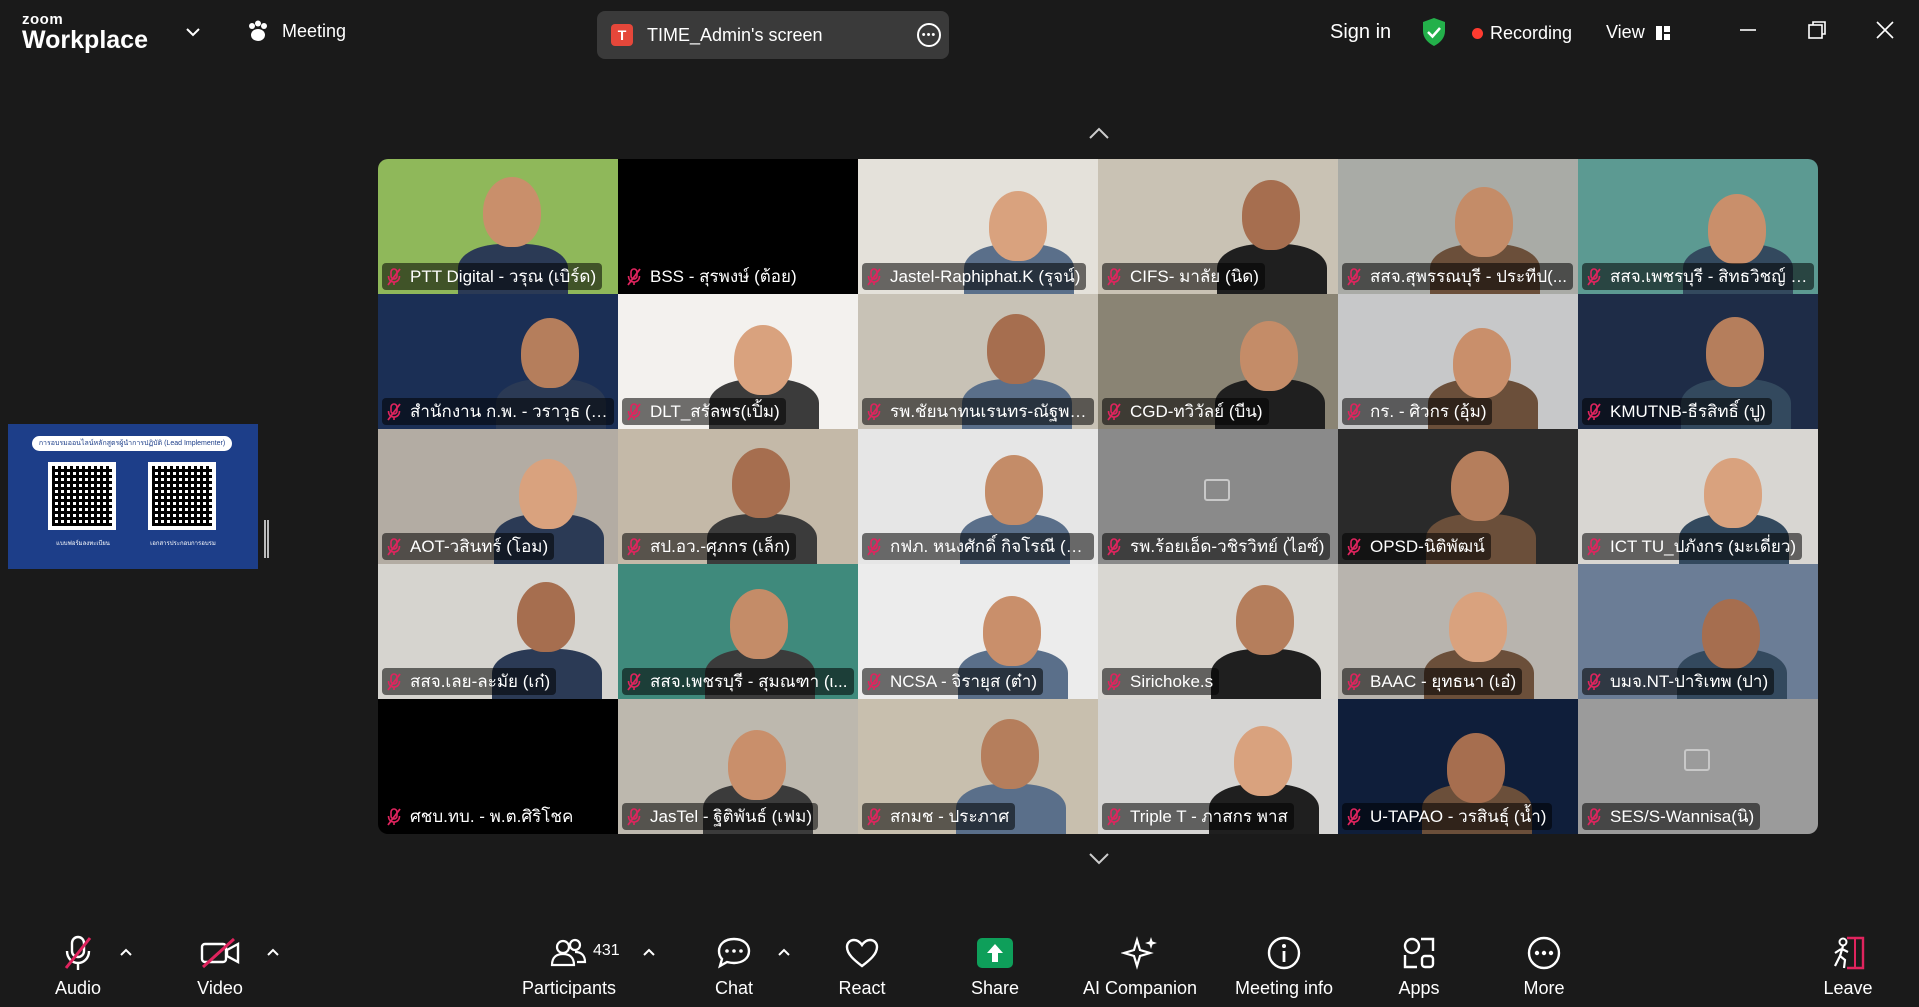 Image resolution: width=1919 pixels, height=1007 pixels. What do you see at coordinates (78, 964) in the screenshot?
I see `audio-button: Audio` at bounding box center [78, 964].